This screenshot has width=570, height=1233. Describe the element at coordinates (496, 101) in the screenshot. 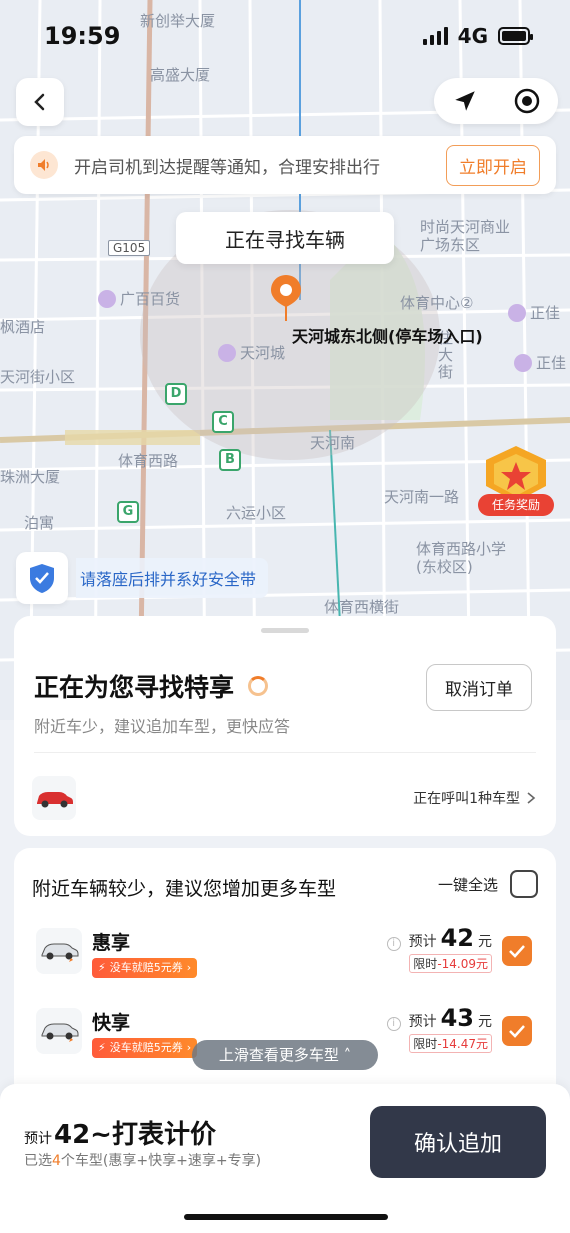

I see `map-controls` at that location.